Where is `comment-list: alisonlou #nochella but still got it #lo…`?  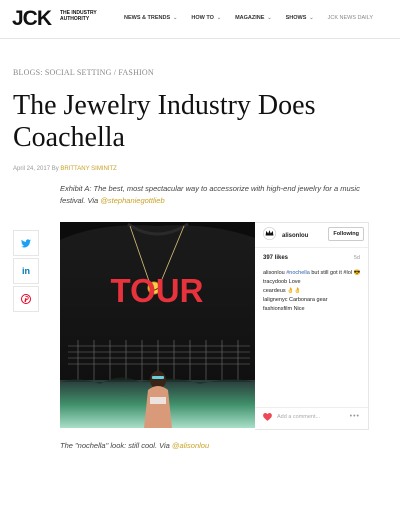
comment-list: alisonlou #nochella but still got it #lo… is located at coordinates (313, 291).